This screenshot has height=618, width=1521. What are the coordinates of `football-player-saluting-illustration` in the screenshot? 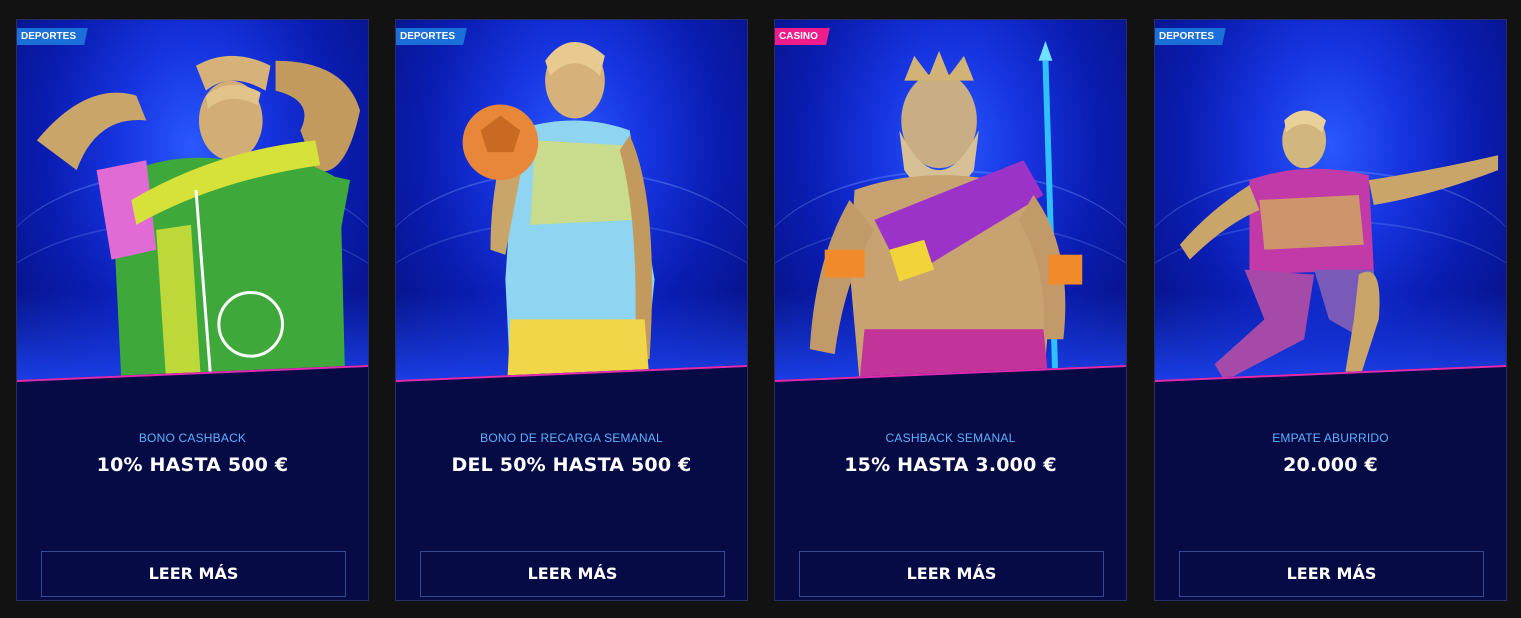 It's located at (198, 218).